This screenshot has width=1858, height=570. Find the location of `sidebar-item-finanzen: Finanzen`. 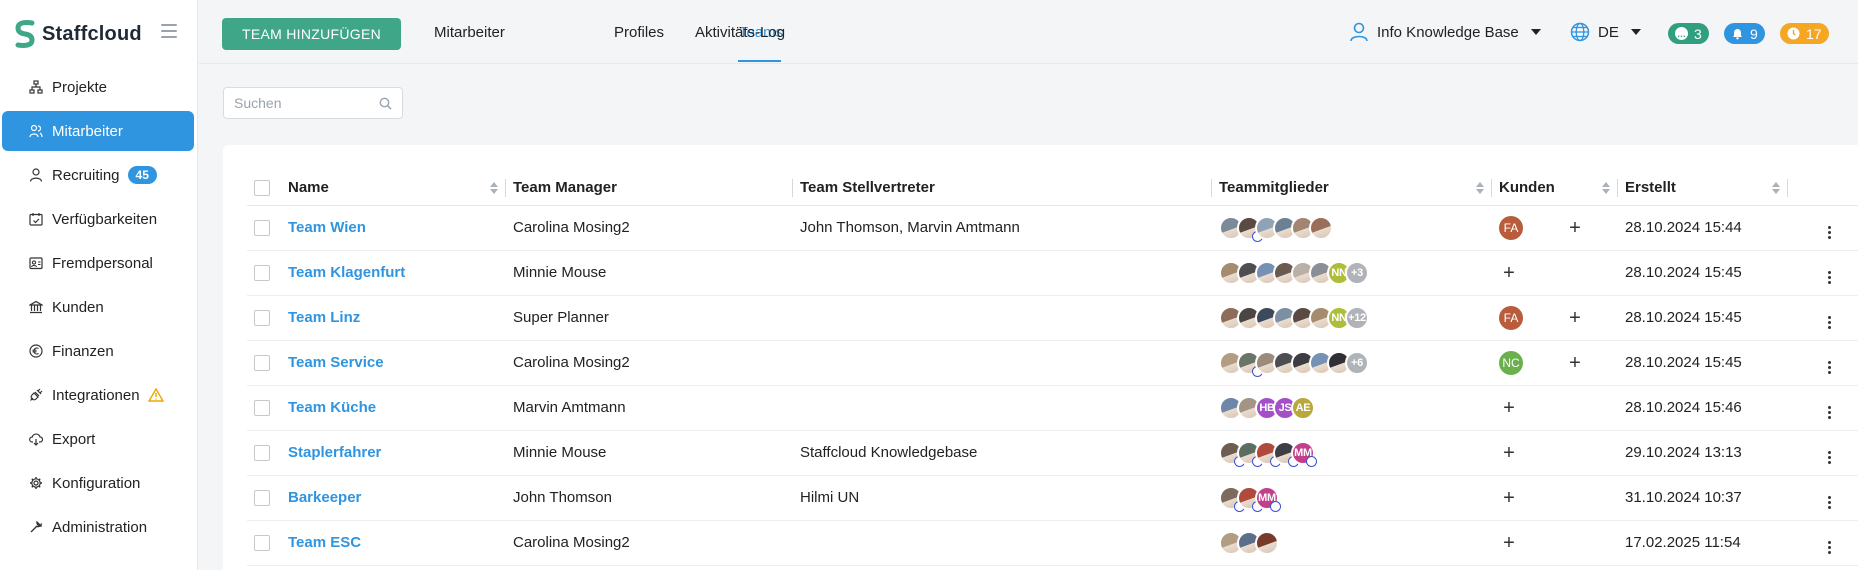

sidebar-item-finanzen: Finanzen is located at coordinates (98, 351).